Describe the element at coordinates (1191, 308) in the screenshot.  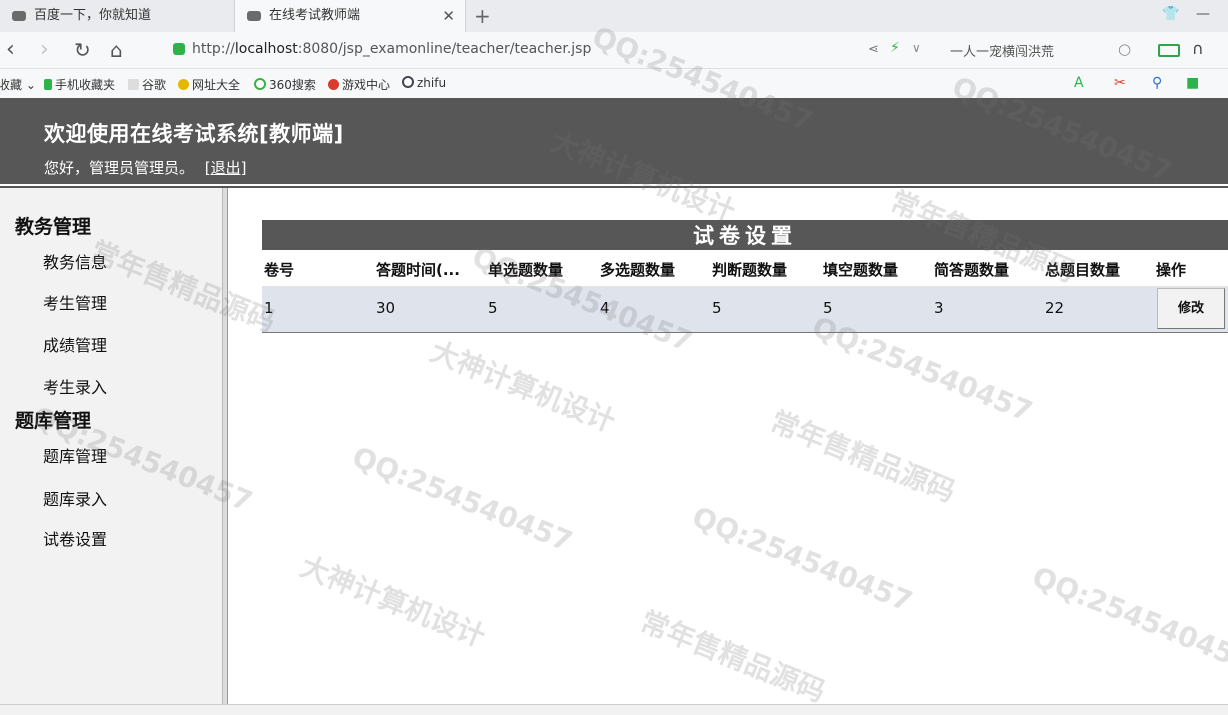
I see `edit-button: 修改` at that location.